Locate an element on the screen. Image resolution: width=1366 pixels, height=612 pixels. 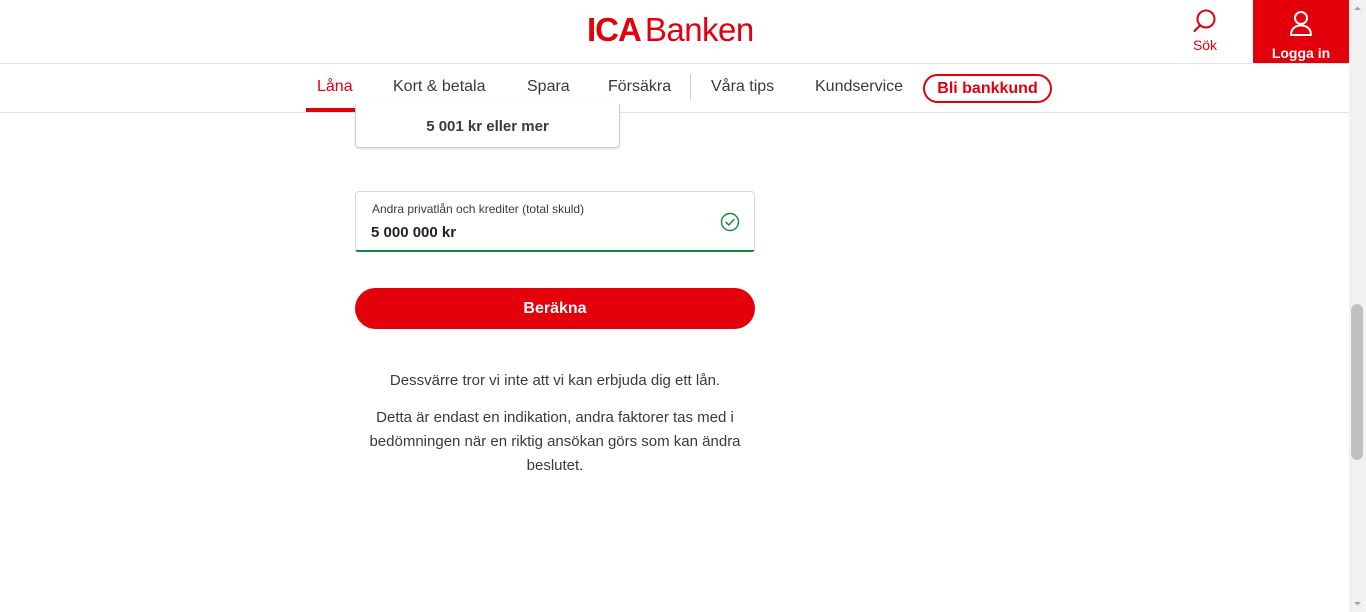
user-icon is located at coordinates (1301, 25).